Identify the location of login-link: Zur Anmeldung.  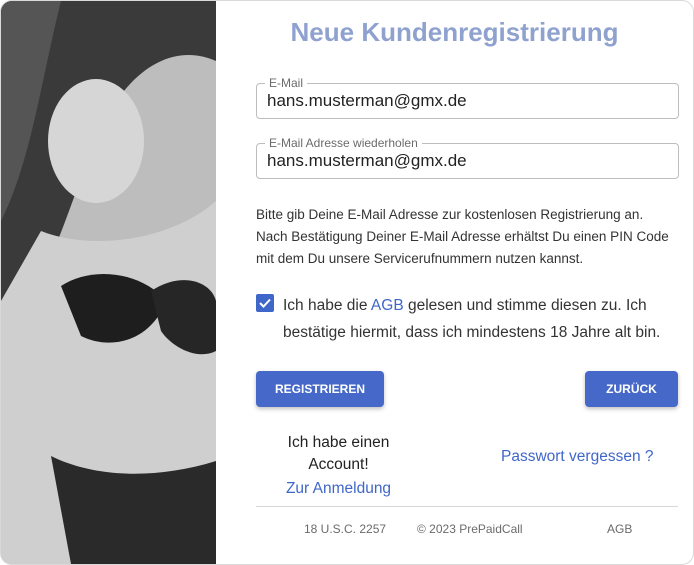
(338, 489).